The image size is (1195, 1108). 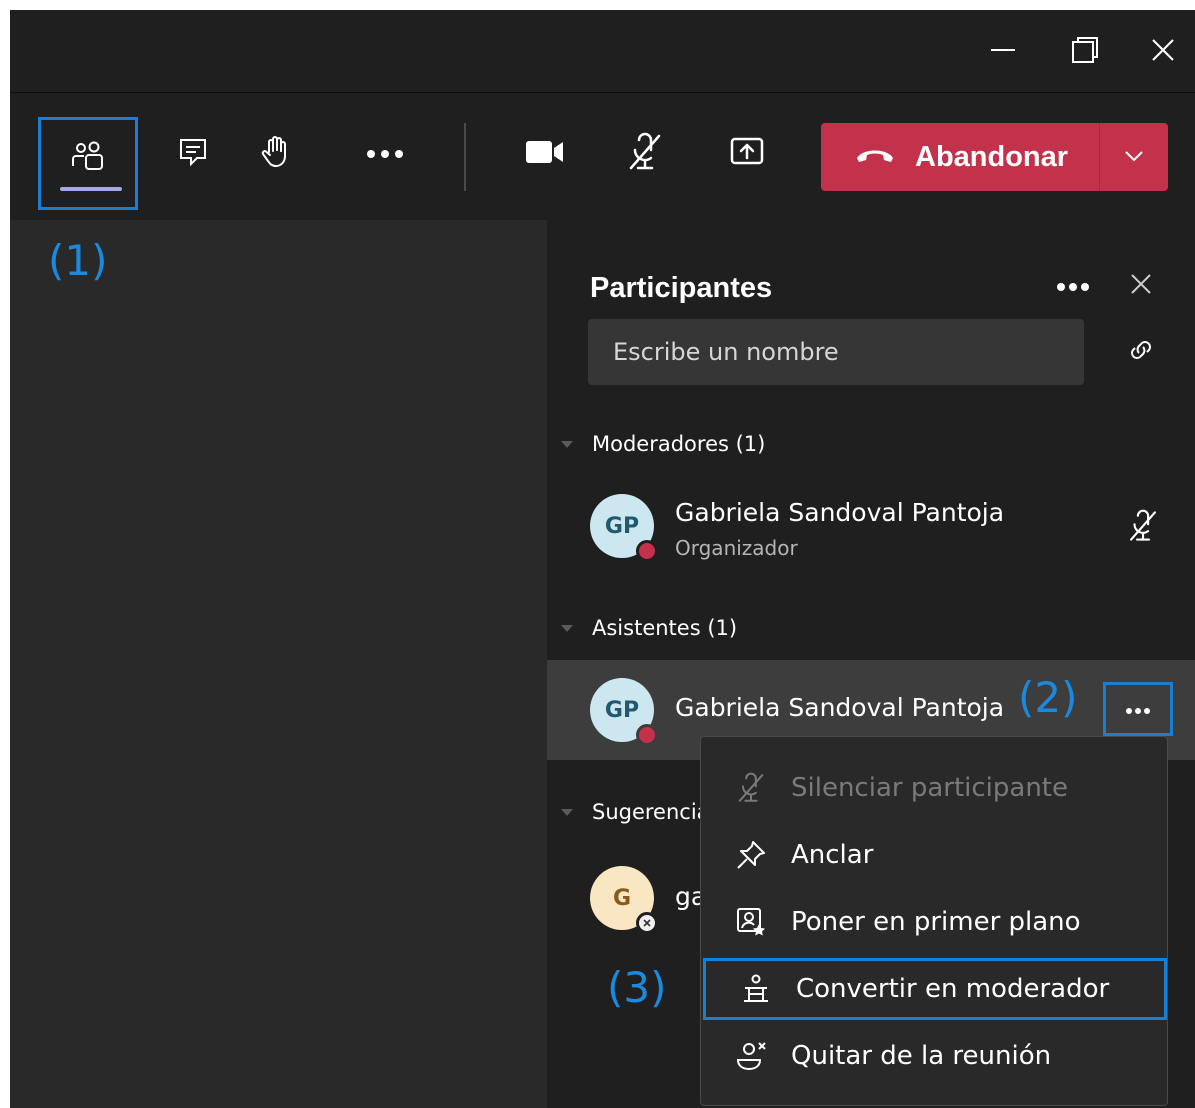 What do you see at coordinates (681, 288) in the screenshot?
I see `panel-title: Participantes` at bounding box center [681, 288].